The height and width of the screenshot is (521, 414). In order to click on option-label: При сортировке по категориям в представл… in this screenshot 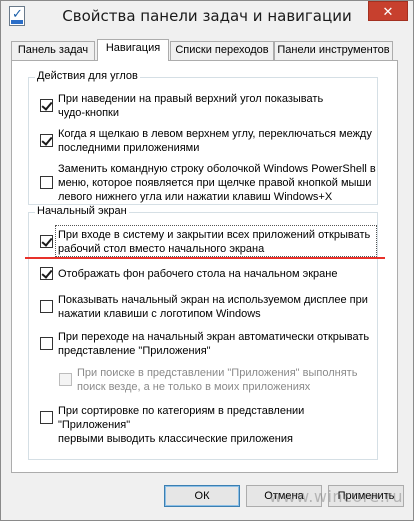, I will do `click(181, 425)`.